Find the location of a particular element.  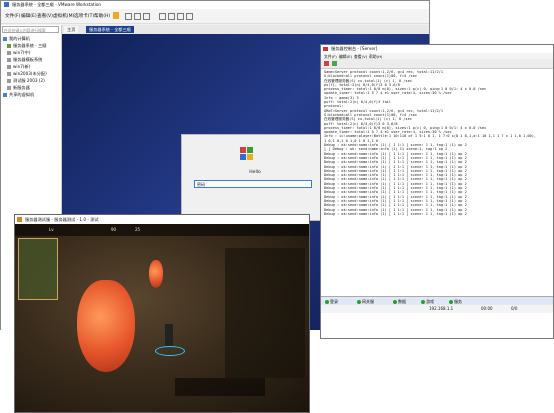

sidebar-item-vm: 服务器模板系统 is located at coordinates (24, 59).